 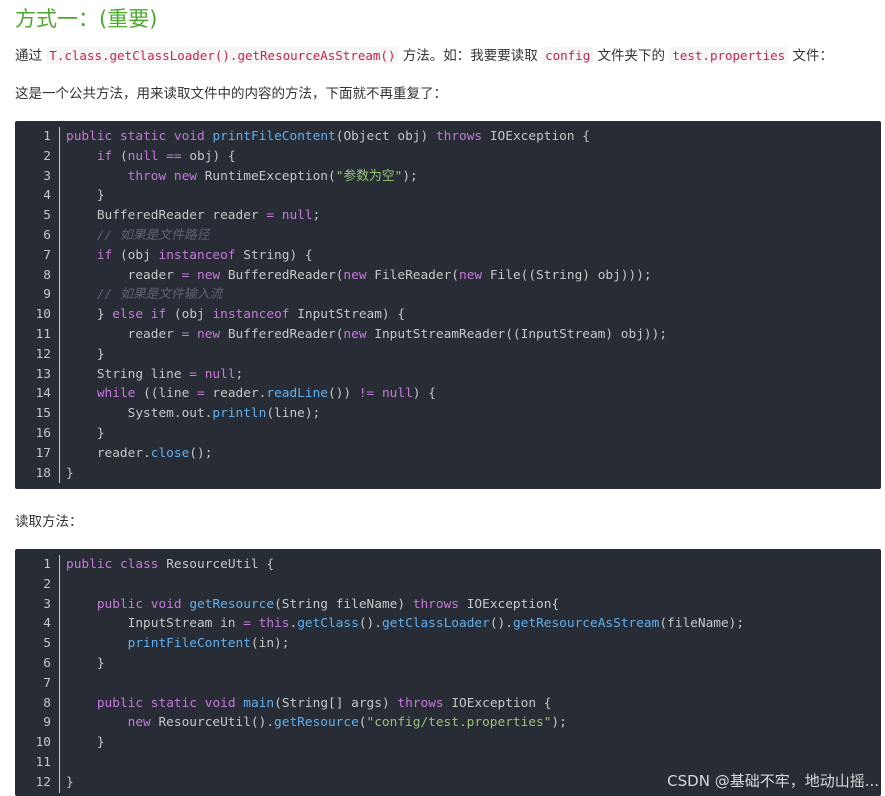 What do you see at coordinates (189, 644) in the screenshot?
I see `code-token: printFileContent` at bounding box center [189, 644].